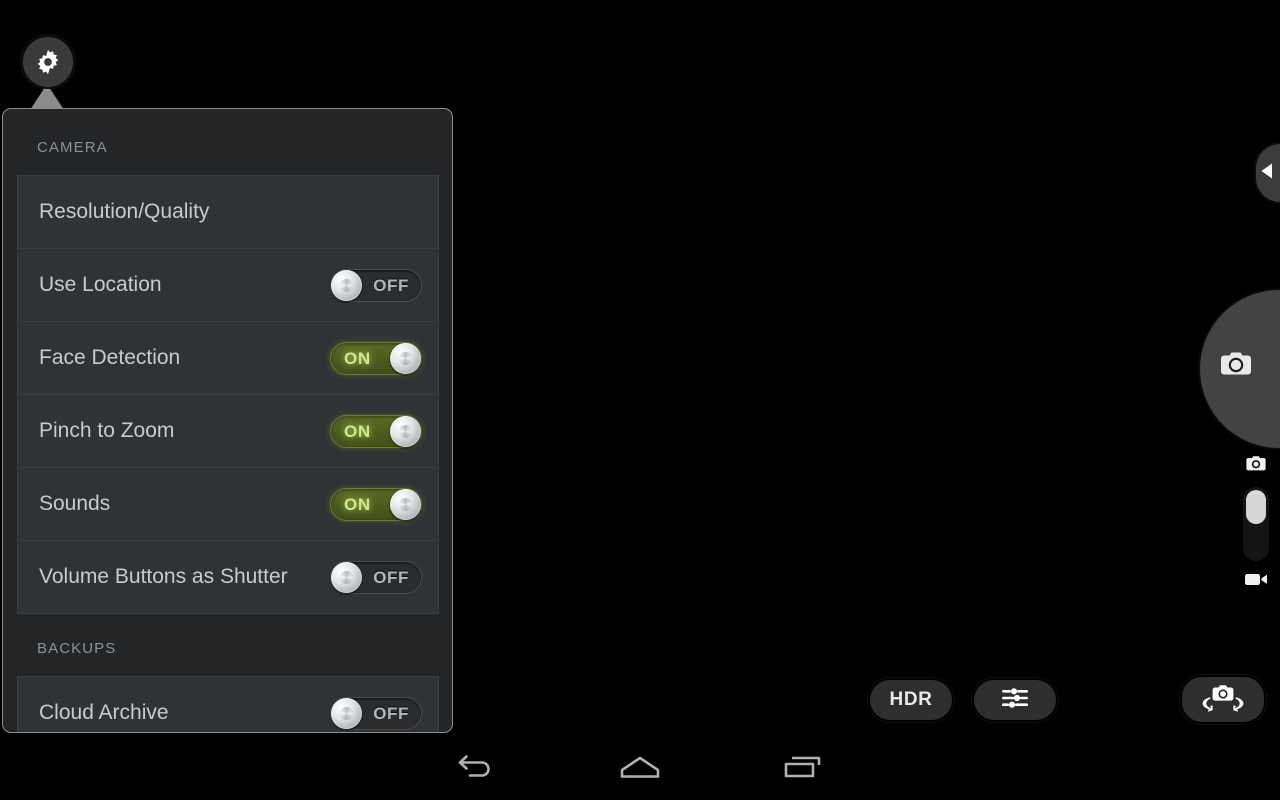 This screenshot has height=800, width=1280. What do you see at coordinates (228, 431) in the screenshot?
I see `table-row: Pinch to Zoom ON` at bounding box center [228, 431].